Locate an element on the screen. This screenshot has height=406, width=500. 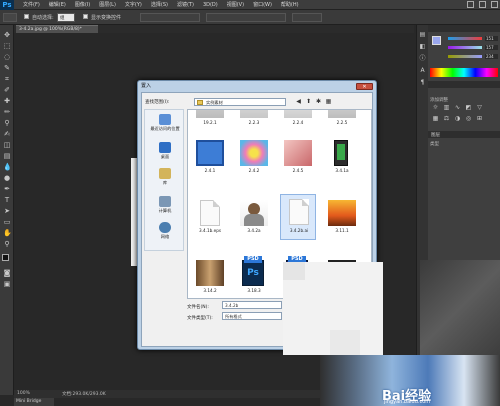
zoom-tool-icon: ⚲ is located at coordinates (7, 244).